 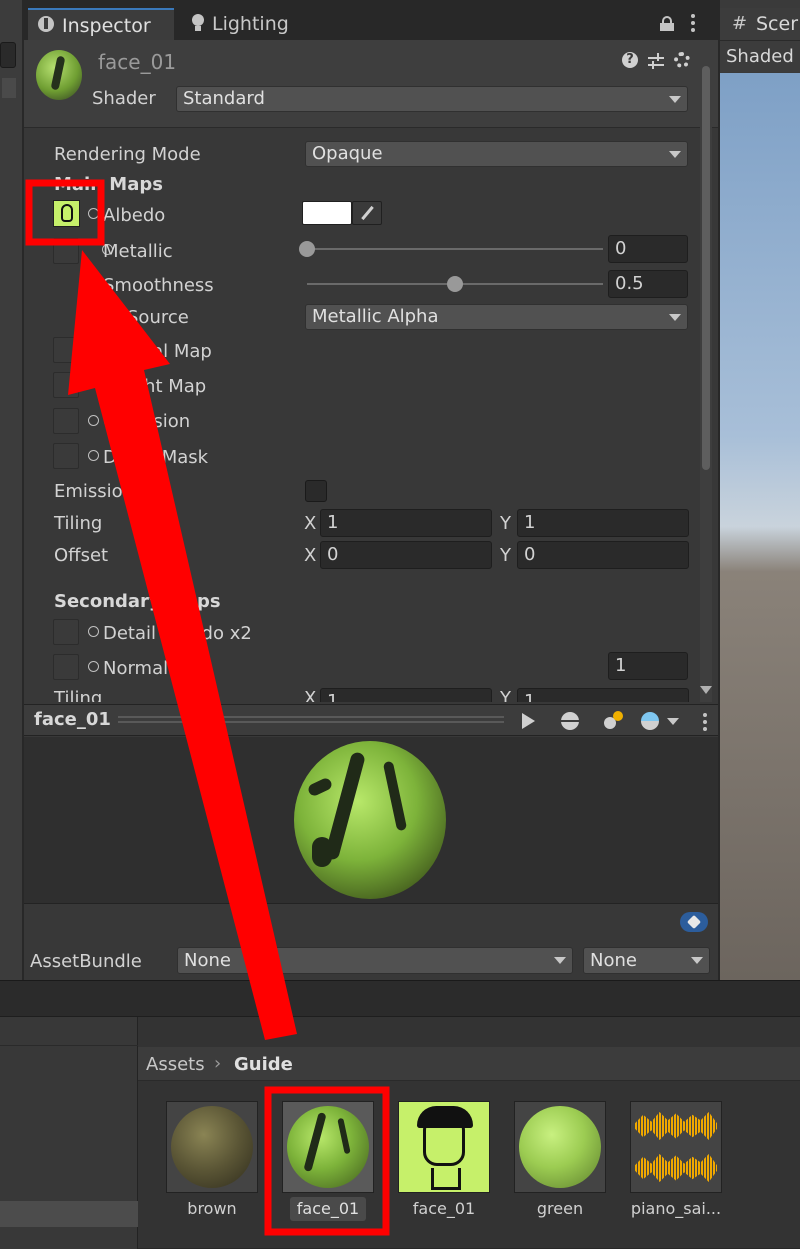 What do you see at coordinates (65, 212) in the screenshot?
I see `highlight-box-albedo` at bounding box center [65, 212].